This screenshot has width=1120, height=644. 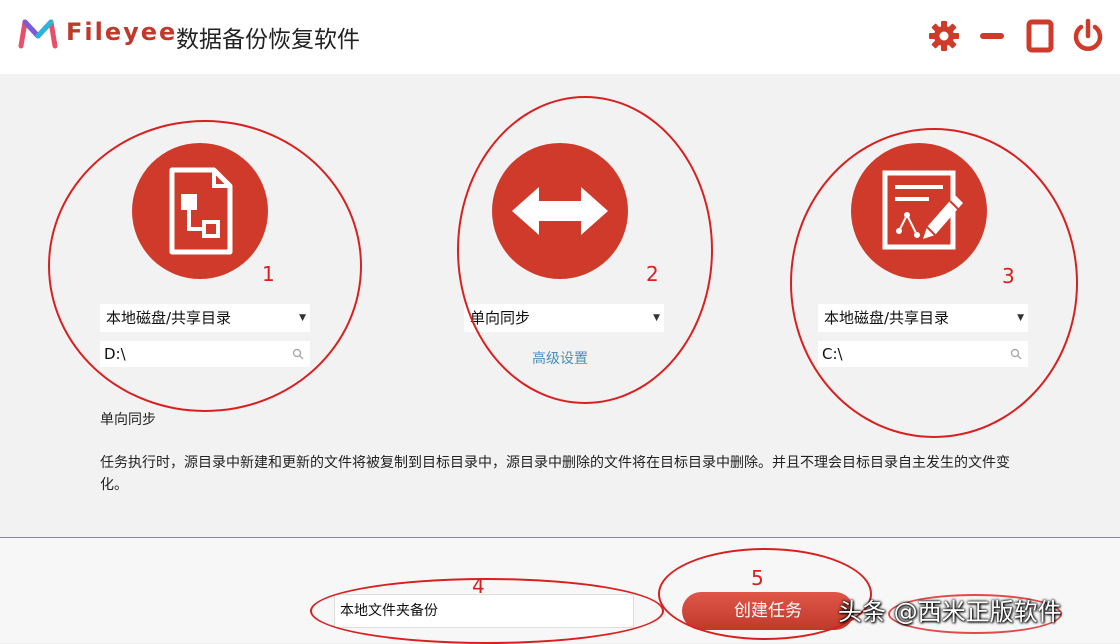 I want to click on title-bar: Fileyee 数据备份恢复软件, so click(x=560, y=37).